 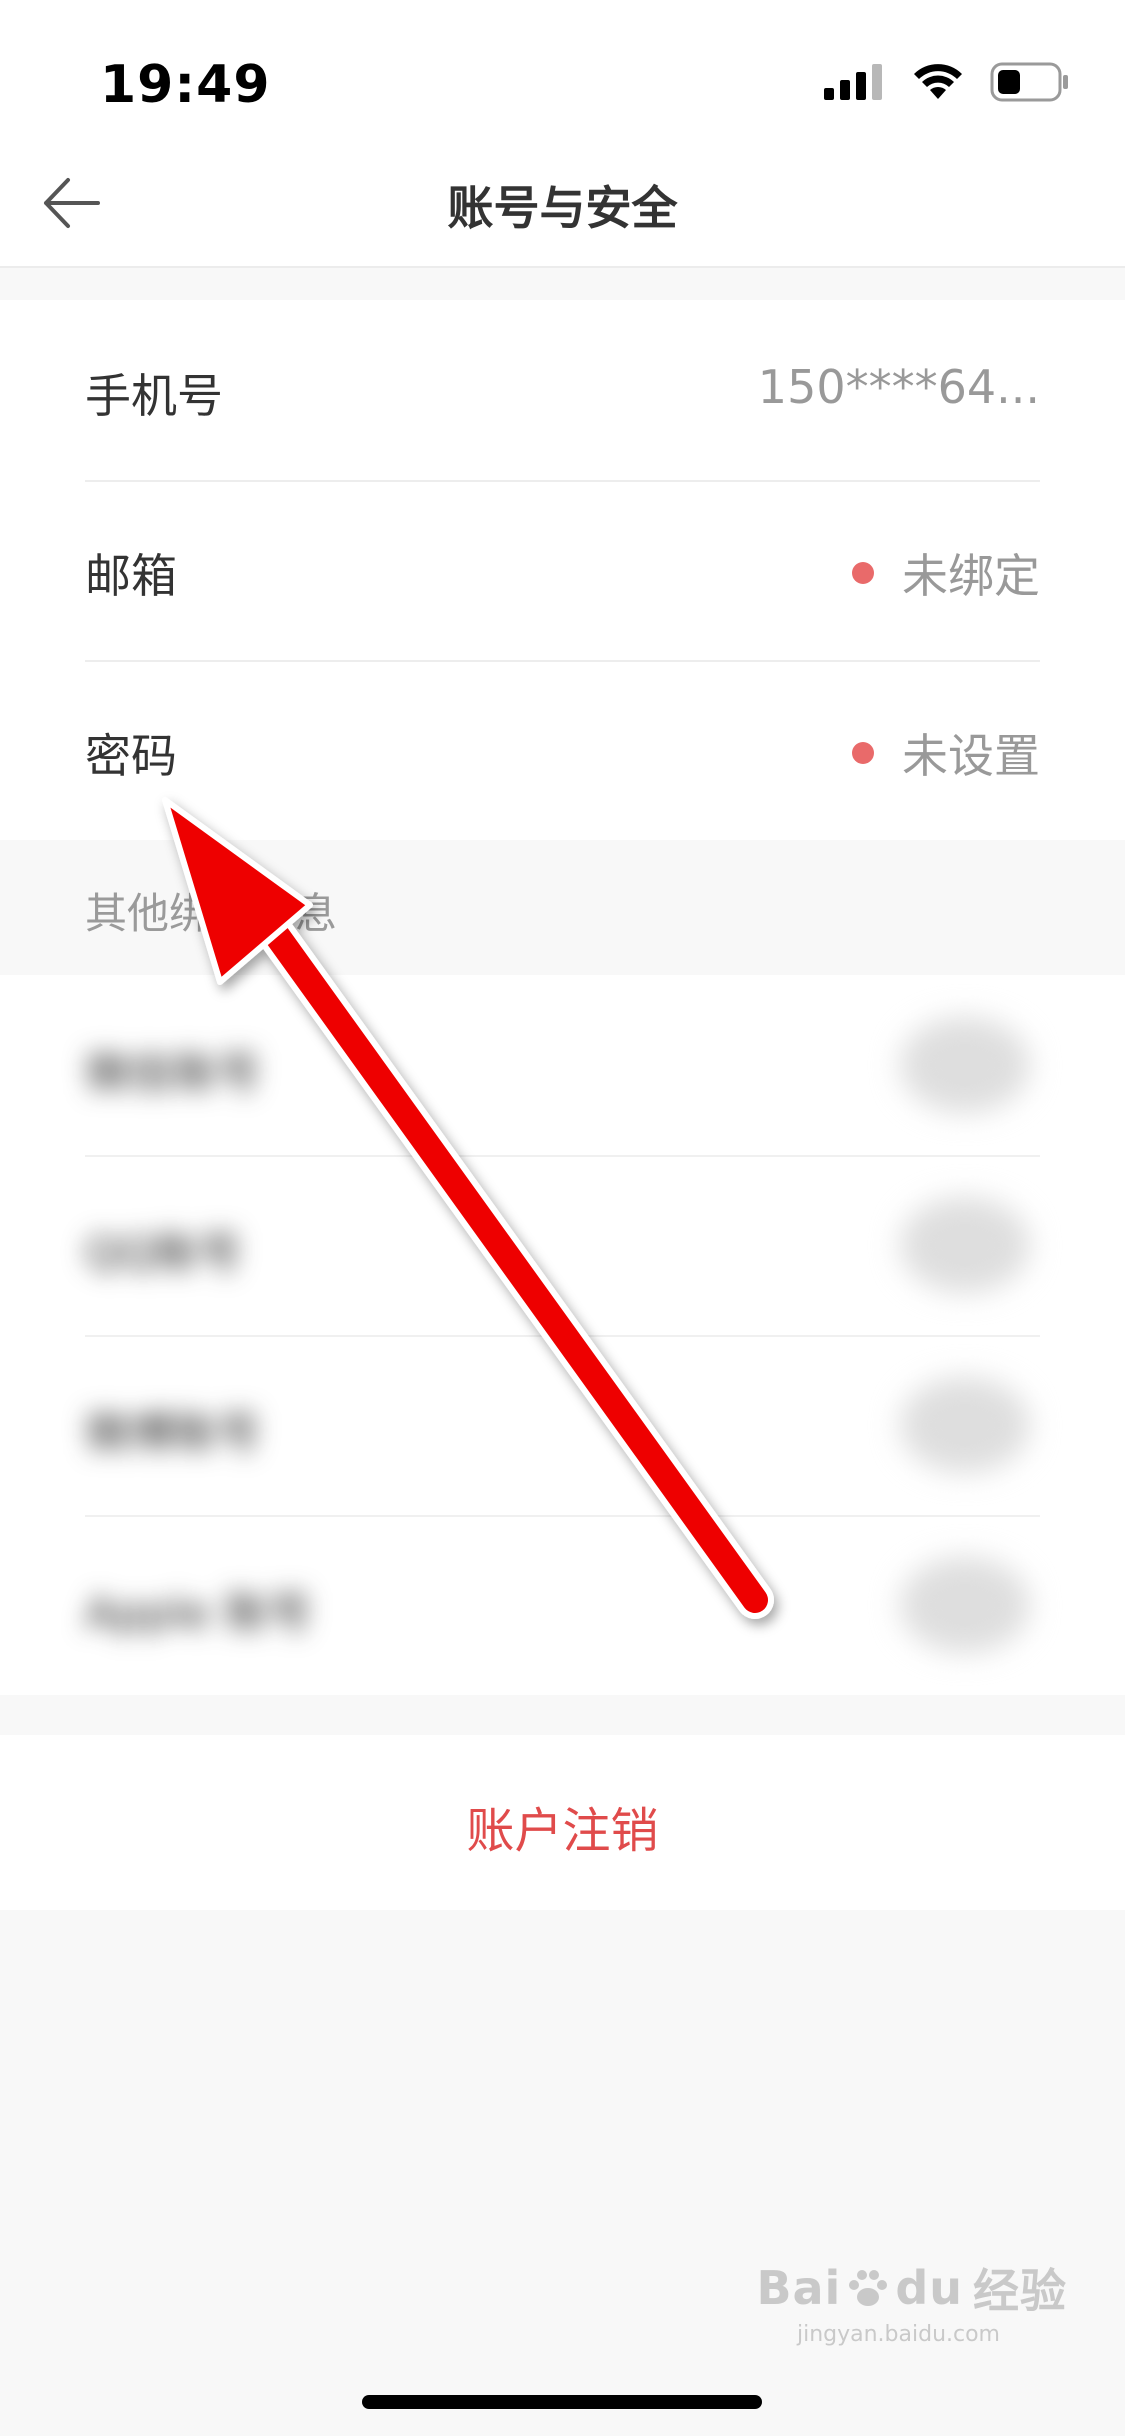 I want to click on paw-icon, so click(x=868, y=2288).